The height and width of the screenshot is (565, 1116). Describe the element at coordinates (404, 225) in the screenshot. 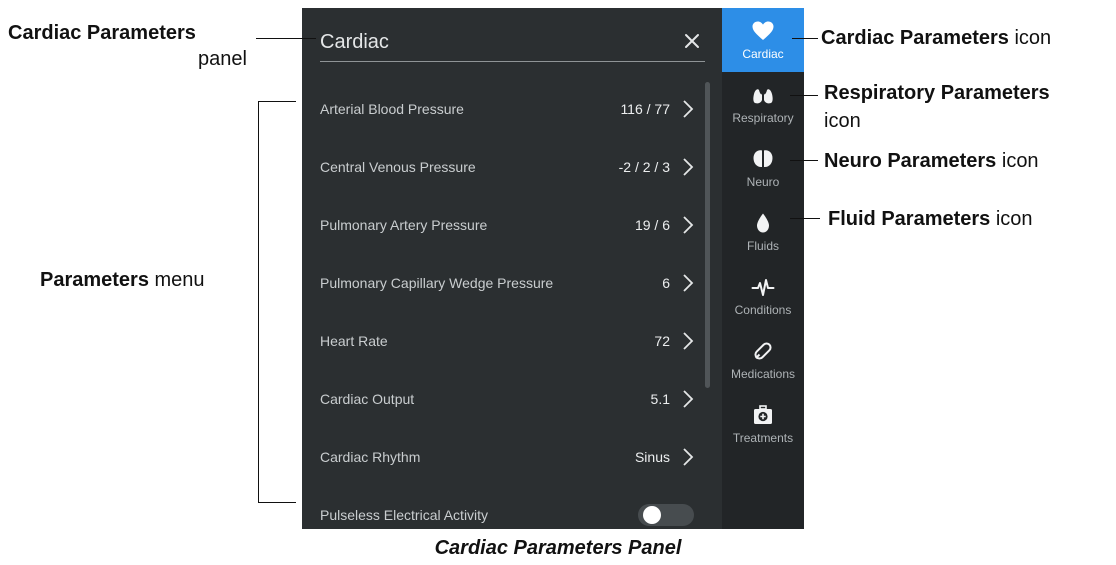

I see `param-label: Pulmonary Artery Pressure` at that location.